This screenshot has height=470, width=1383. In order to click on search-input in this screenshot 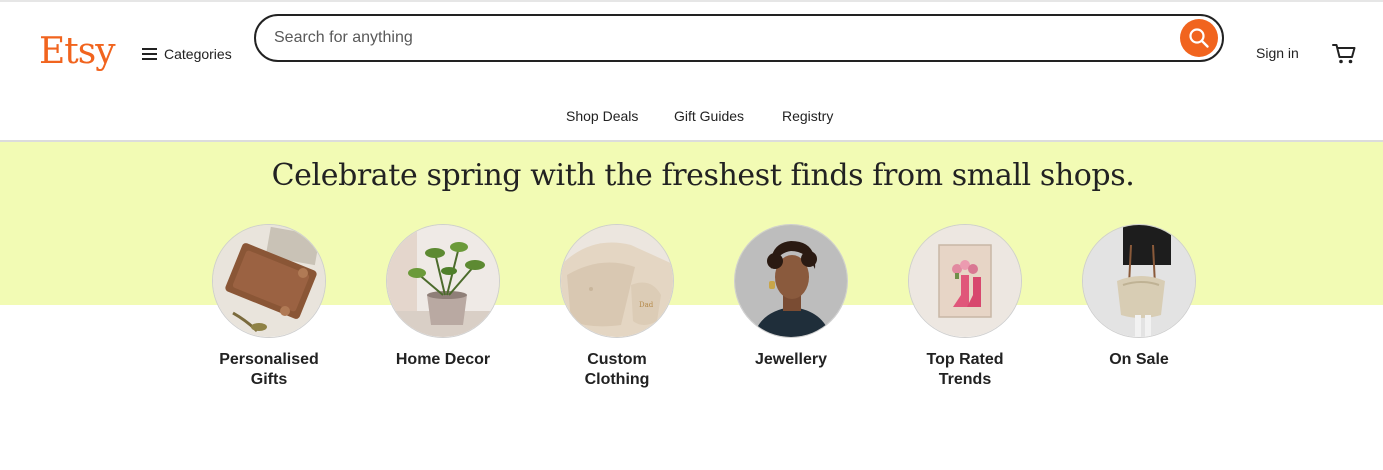, I will do `click(719, 38)`.